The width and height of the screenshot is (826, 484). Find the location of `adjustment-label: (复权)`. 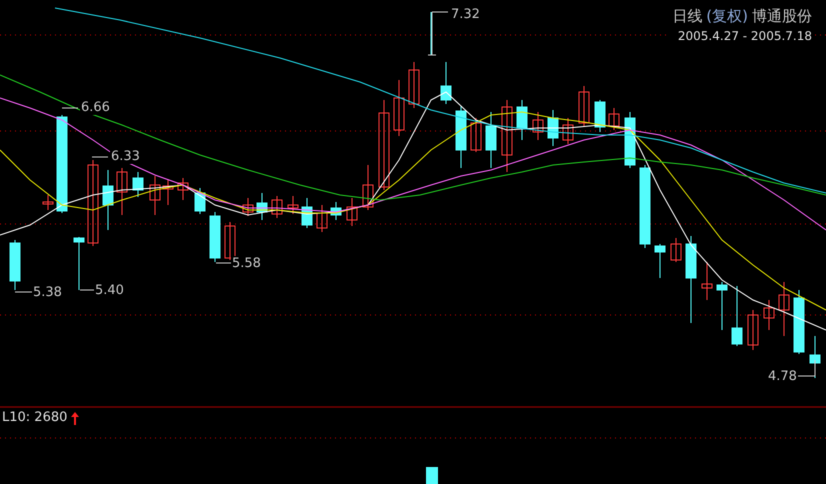

adjustment-label: (复权) is located at coordinates (727, 16).